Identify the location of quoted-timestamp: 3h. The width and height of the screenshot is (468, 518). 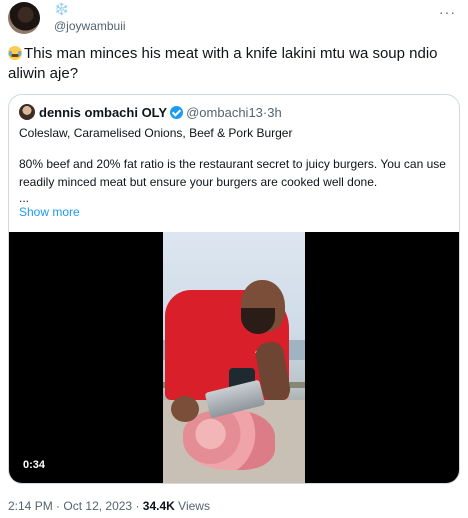
(274, 112).